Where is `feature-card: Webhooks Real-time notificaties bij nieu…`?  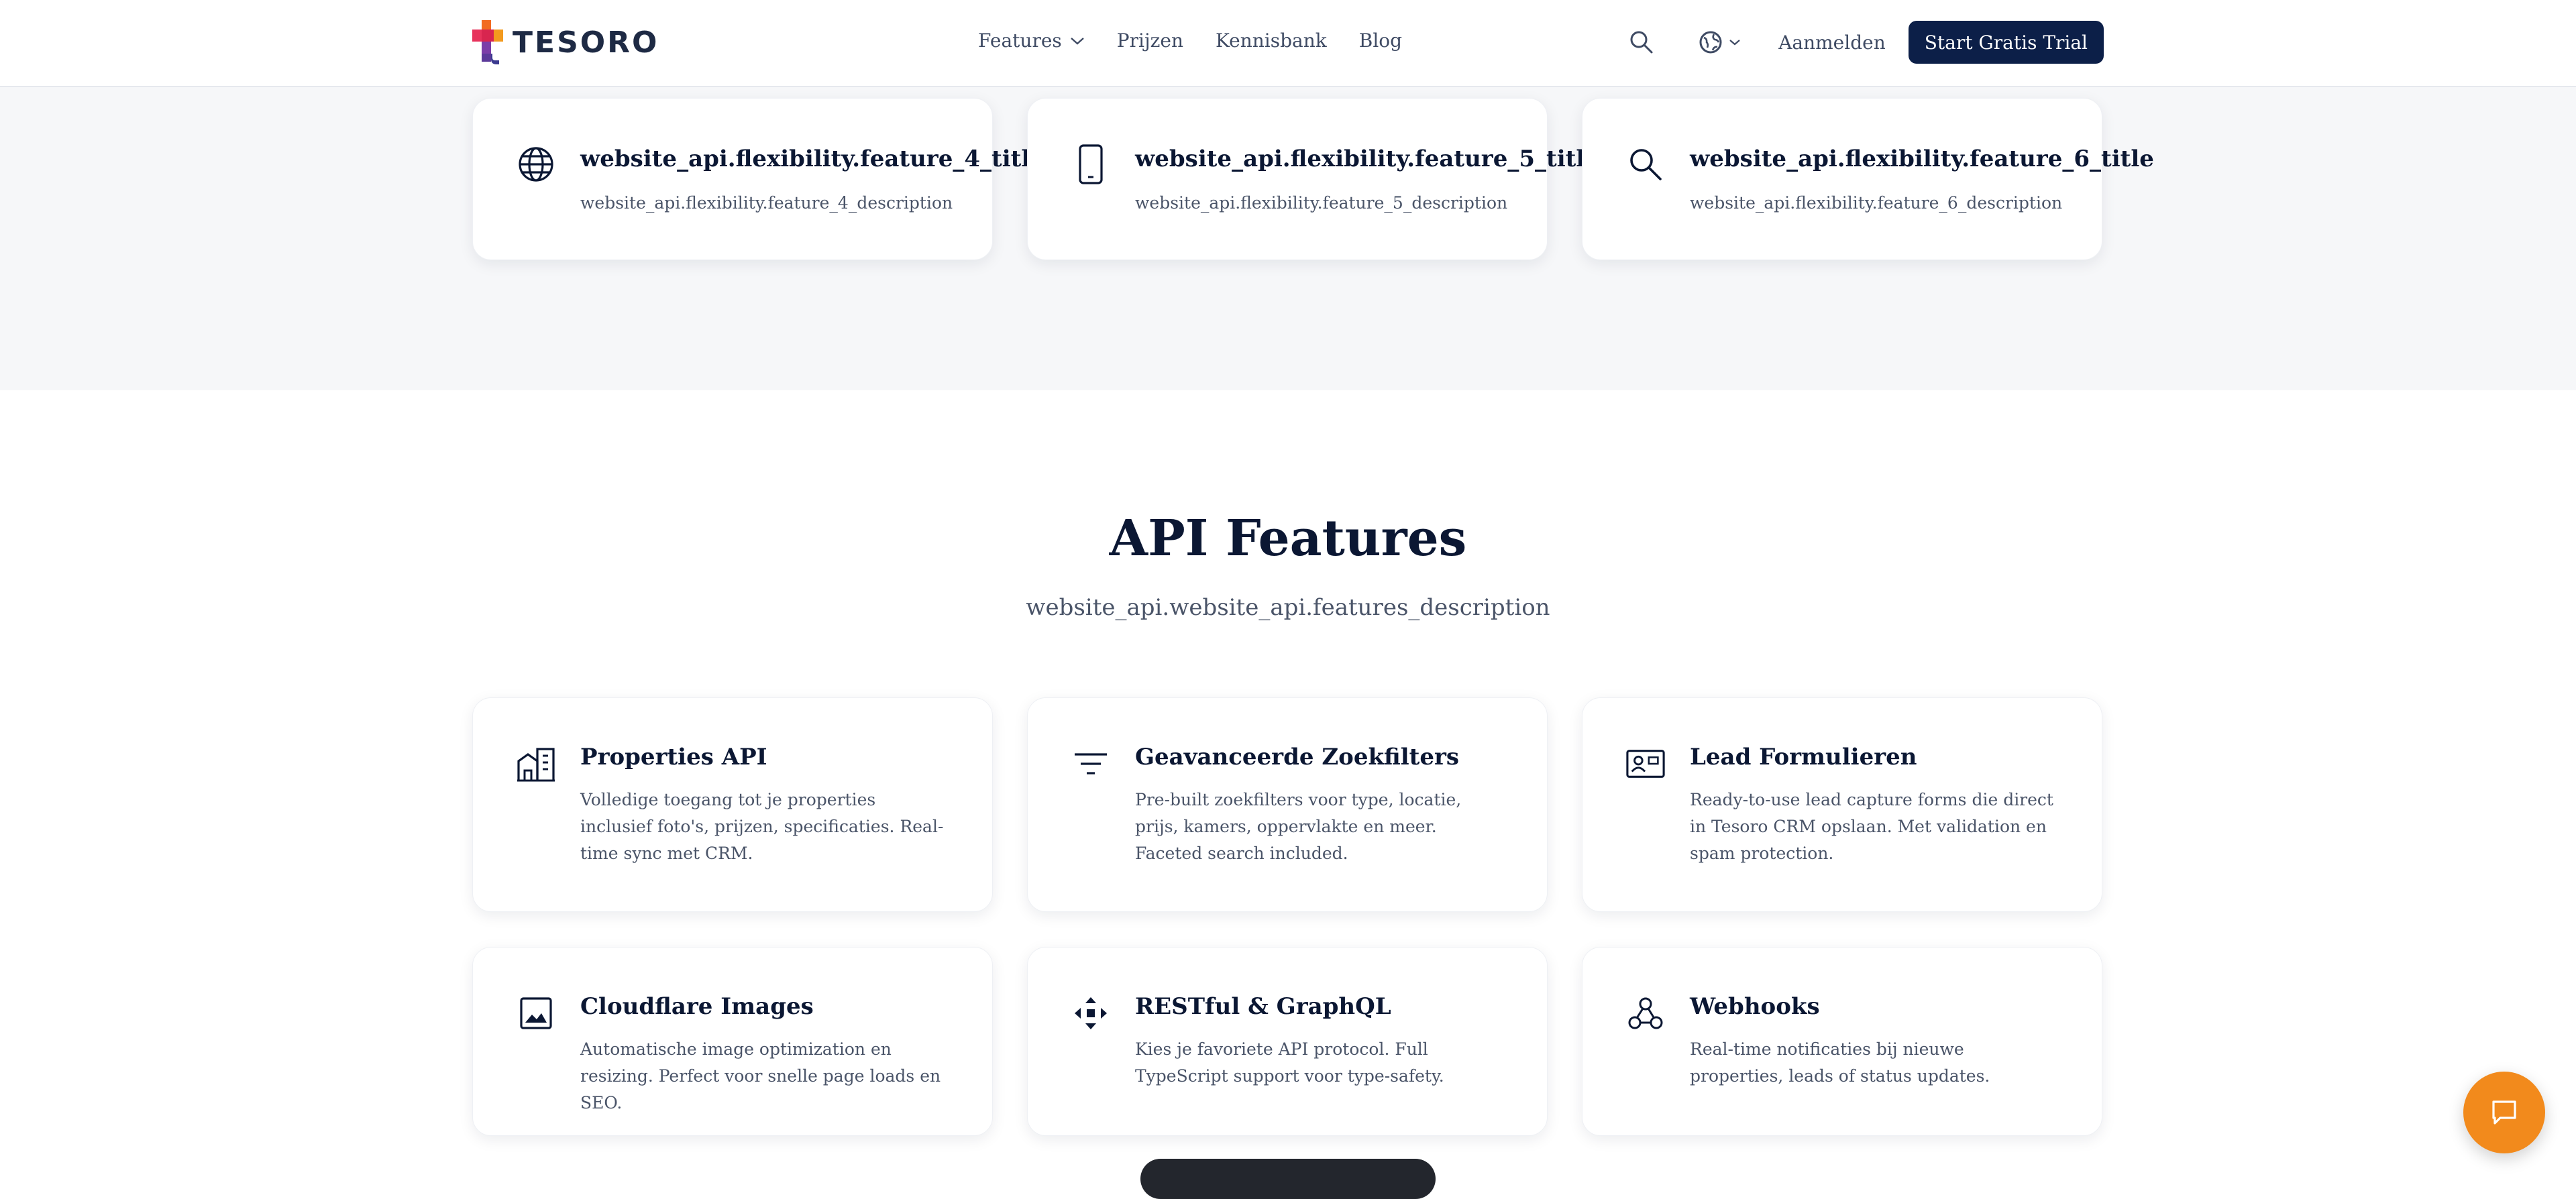
feature-card: Webhooks Real-time notificaties bij nieu… is located at coordinates (1842, 1041).